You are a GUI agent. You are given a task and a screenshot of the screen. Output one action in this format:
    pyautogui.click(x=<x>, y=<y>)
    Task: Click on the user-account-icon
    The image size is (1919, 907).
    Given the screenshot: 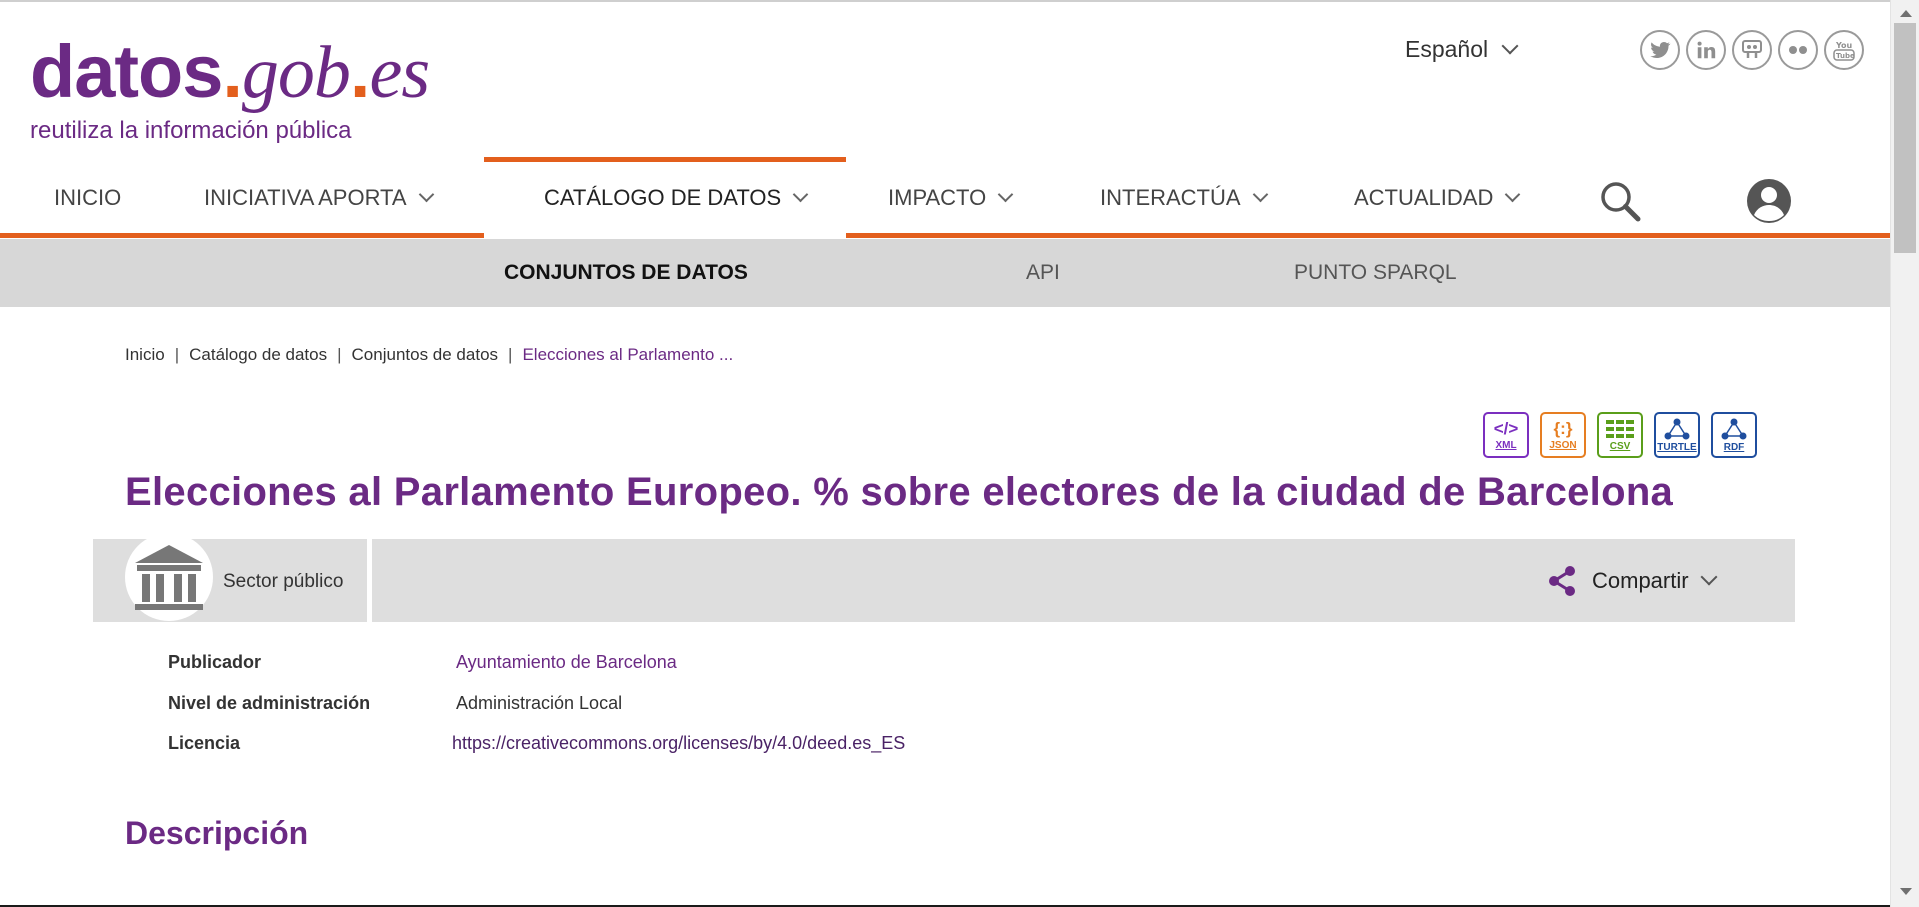 What is the action you would take?
    pyautogui.click(x=1769, y=201)
    